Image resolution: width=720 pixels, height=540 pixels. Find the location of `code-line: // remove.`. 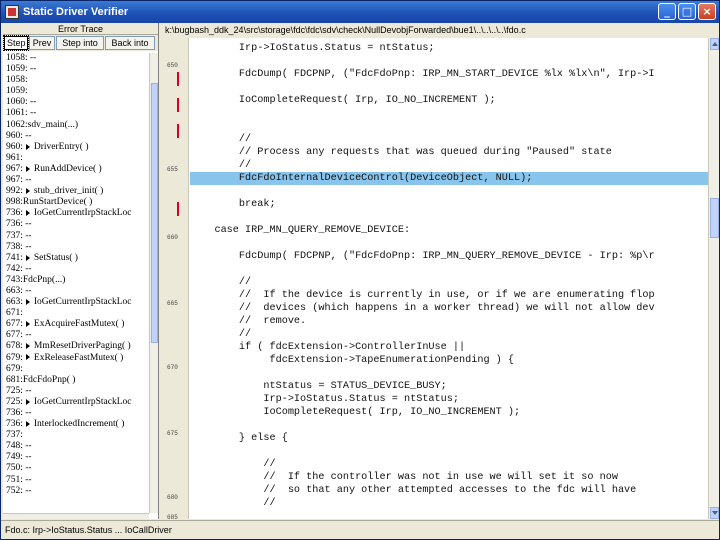

code-line: // remove. is located at coordinates (449, 321).